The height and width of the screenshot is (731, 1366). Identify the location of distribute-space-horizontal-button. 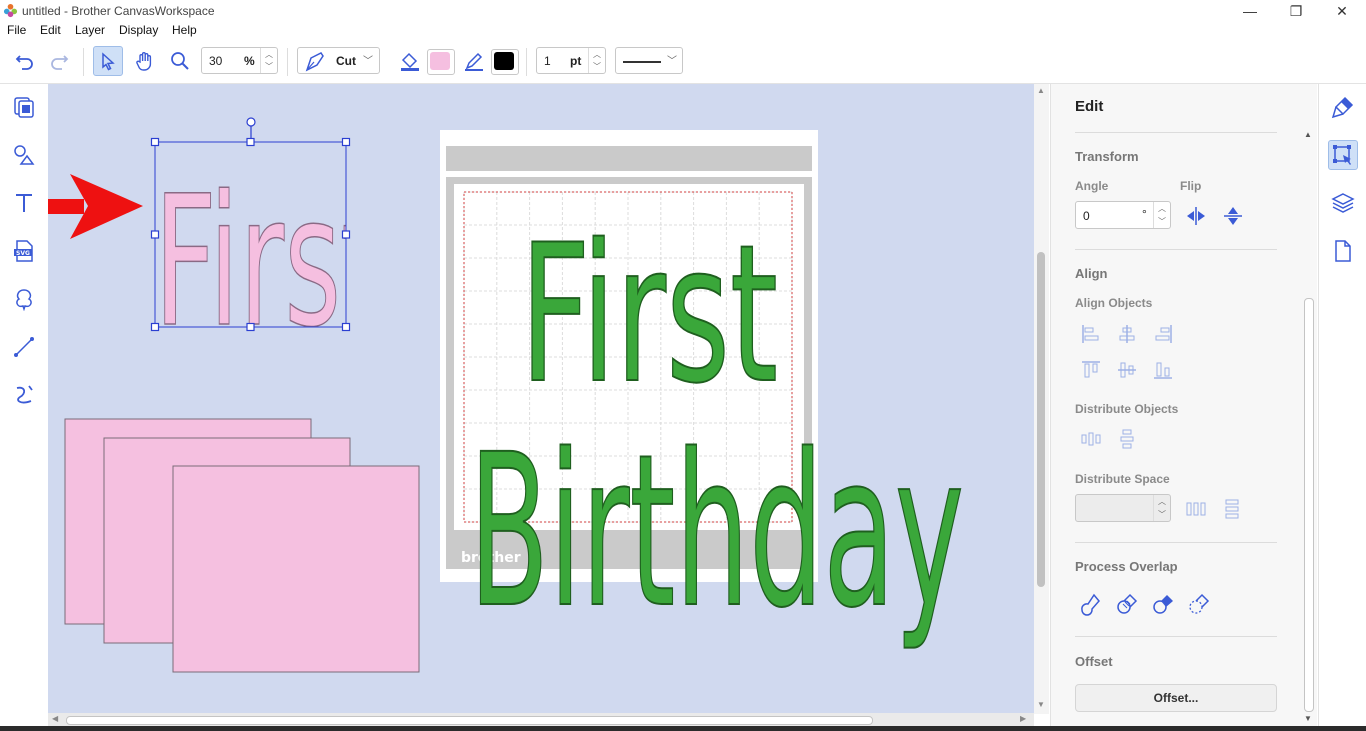
(1196, 509).